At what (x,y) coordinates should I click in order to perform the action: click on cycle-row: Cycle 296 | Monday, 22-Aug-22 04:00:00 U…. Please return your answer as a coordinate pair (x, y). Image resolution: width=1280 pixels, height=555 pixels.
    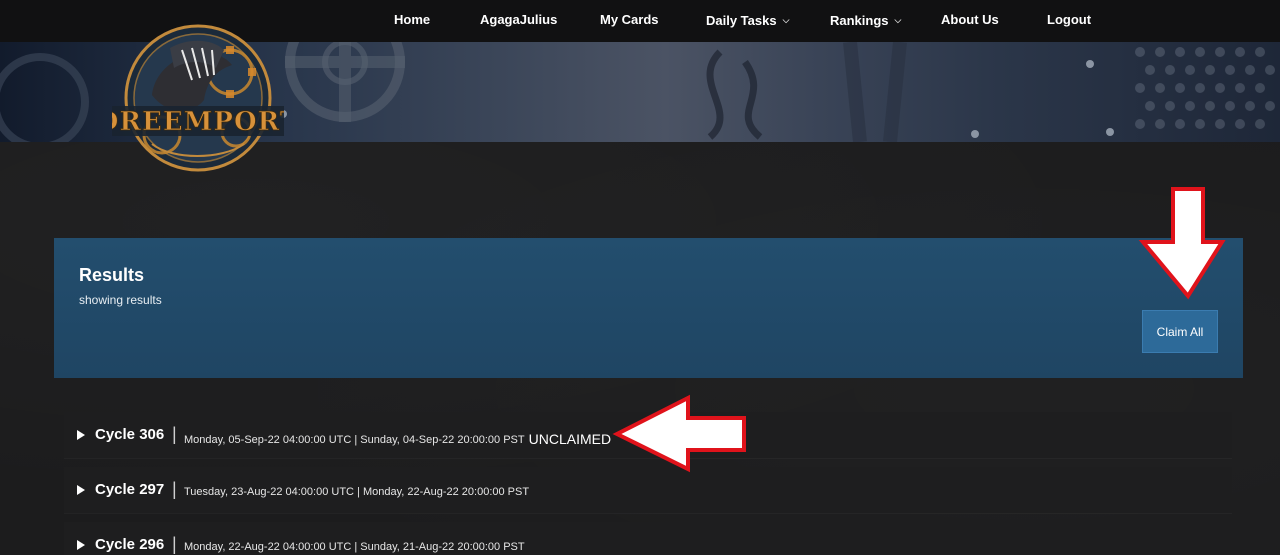
    Looking at the image, I should click on (648, 538).